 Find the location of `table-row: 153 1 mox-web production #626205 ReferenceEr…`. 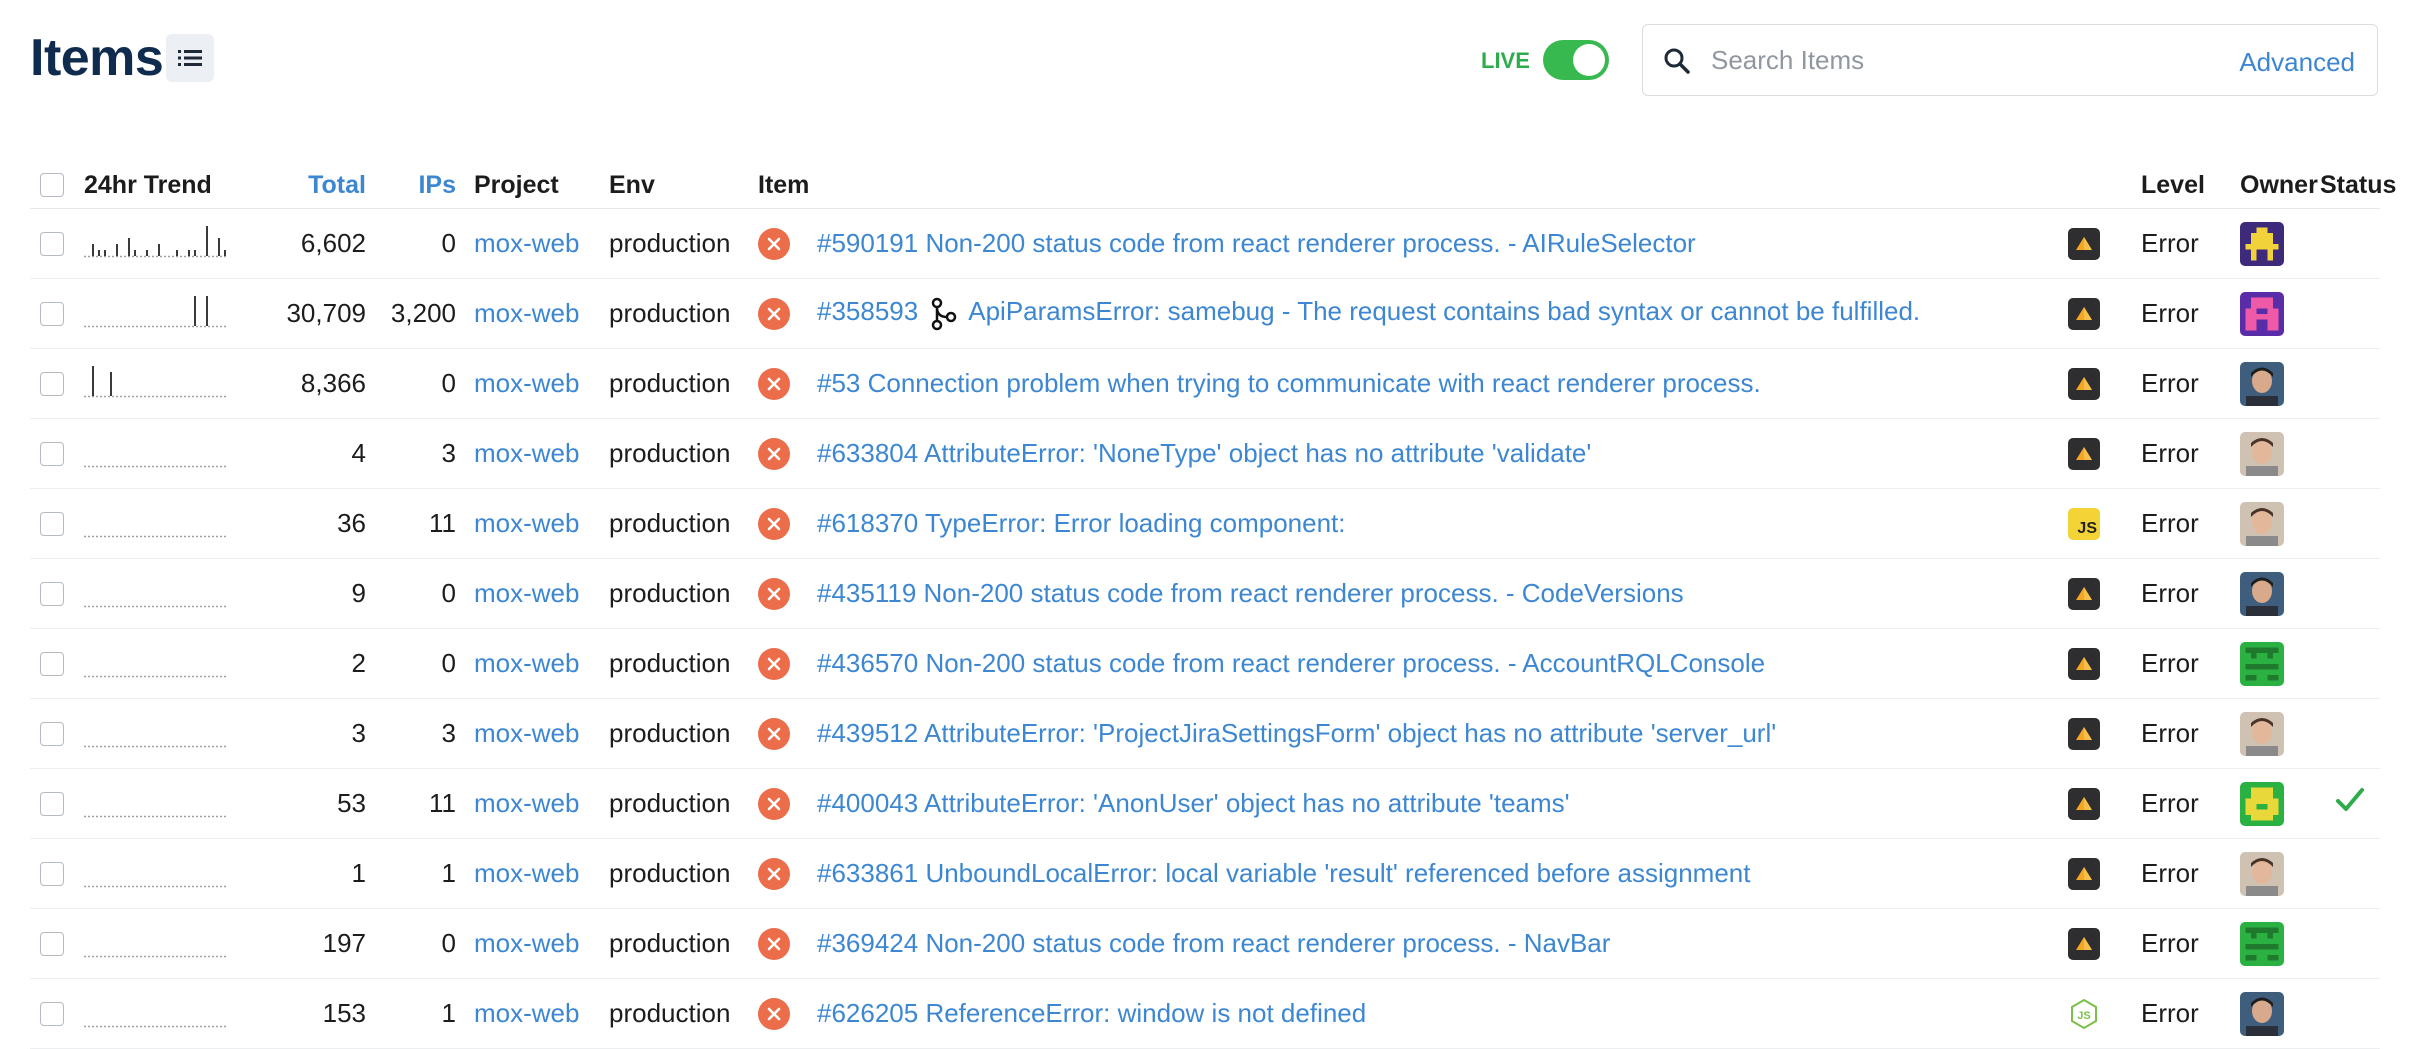

table-row: 153 1 mox-web production #626205 ReferenceEr… is located at coordinates (1205, 1013).